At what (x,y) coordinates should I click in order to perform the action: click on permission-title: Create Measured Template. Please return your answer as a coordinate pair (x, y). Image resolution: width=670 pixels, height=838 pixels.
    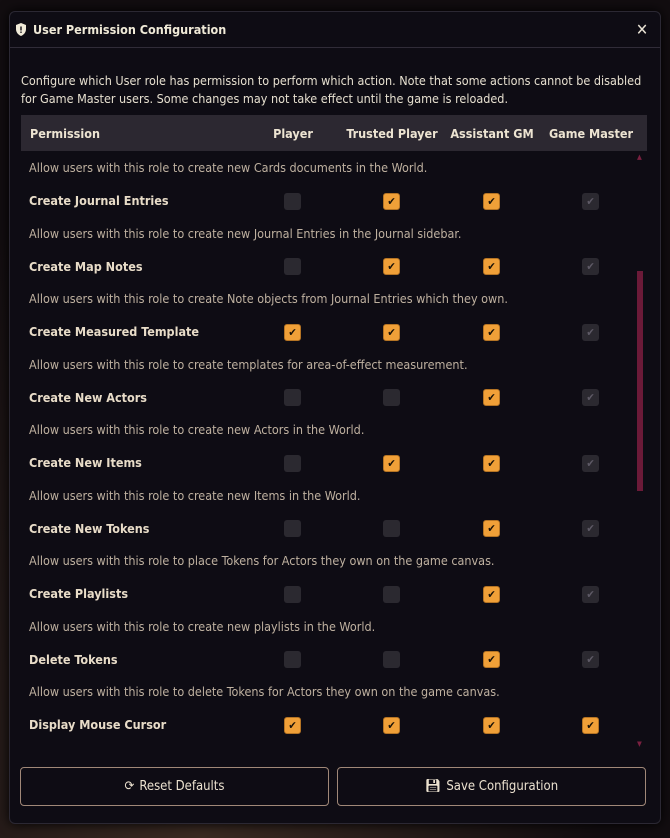
    Looking at the image, I should click on (114, 331).